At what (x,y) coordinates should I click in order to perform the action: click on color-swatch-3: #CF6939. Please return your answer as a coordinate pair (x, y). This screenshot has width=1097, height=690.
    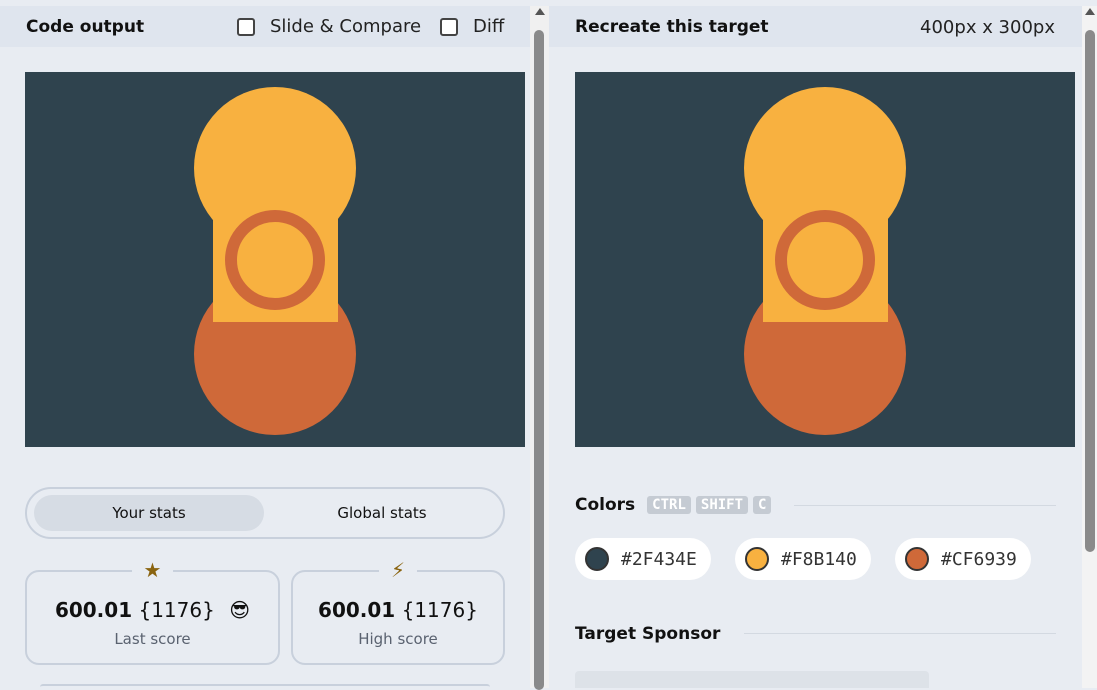
    Looking at the image, I should click on (963, 559).